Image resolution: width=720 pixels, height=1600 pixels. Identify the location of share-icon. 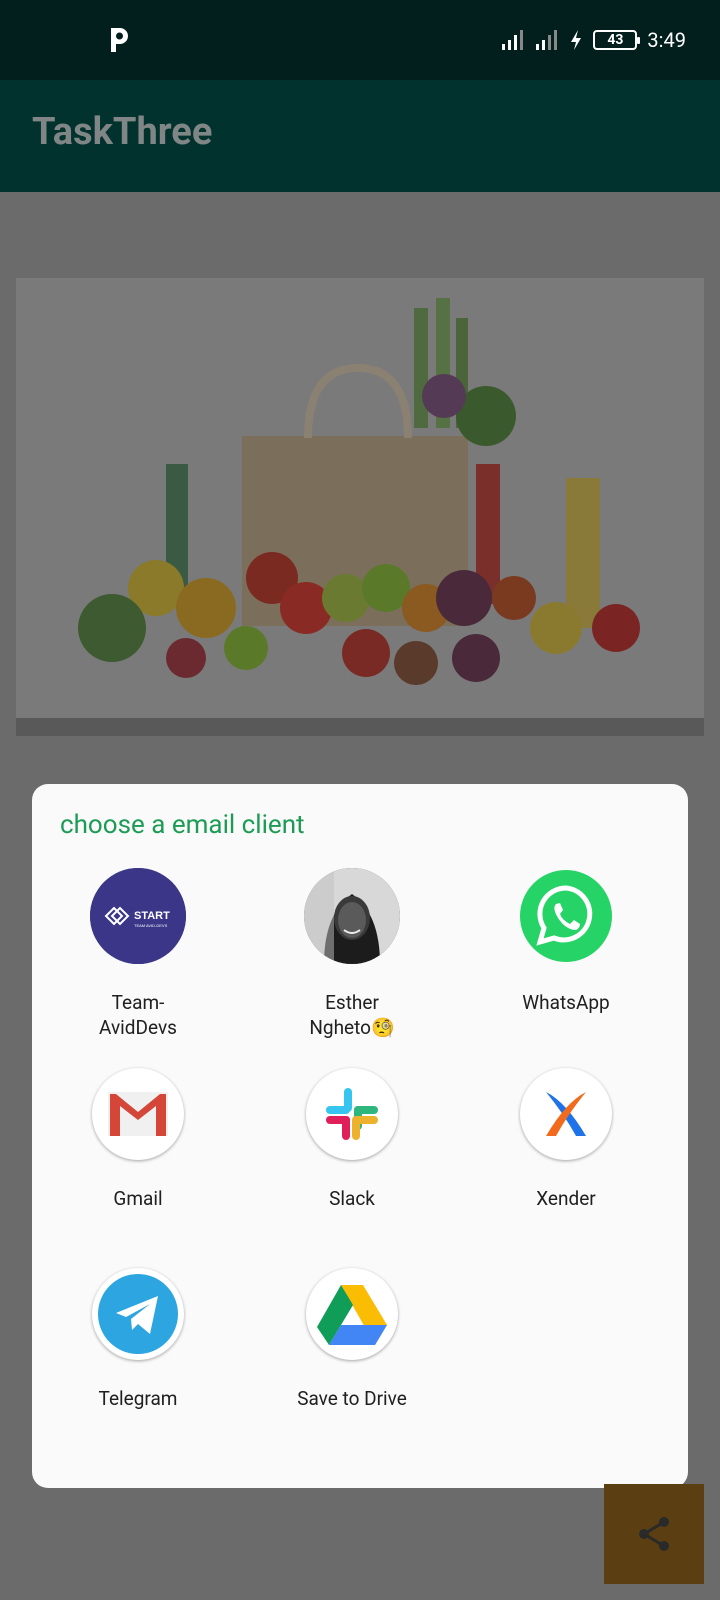
(654, 1534).